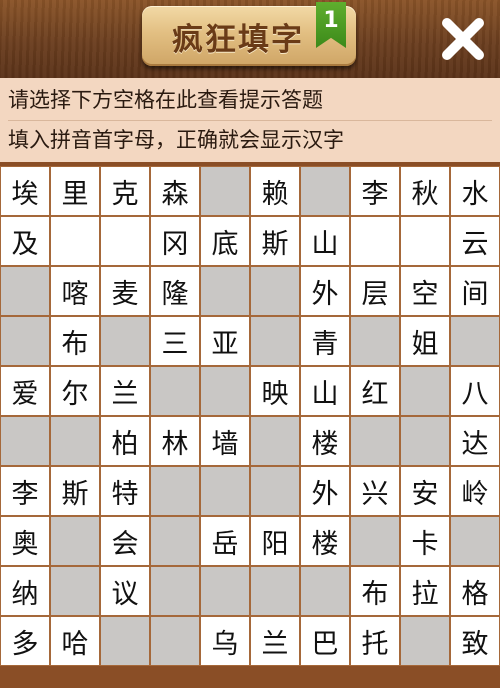 This screenshot has width=500, height=688. What do you see at coordinates (275, 541) in the screenshot?
I see `answer-cell: 阳` at bounding box center [275, 541].